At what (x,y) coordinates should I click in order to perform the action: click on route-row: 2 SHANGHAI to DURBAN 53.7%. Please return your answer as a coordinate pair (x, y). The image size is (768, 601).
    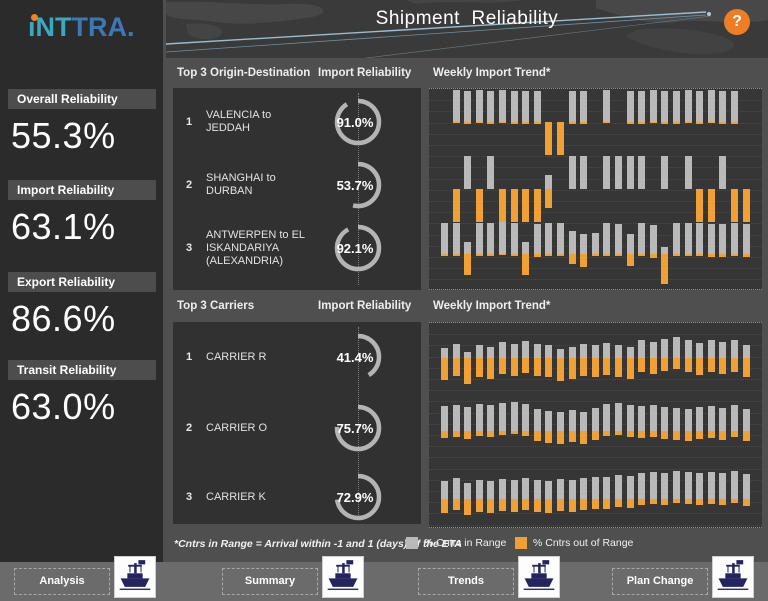
    Looking at the image, I should click on (297, 185).